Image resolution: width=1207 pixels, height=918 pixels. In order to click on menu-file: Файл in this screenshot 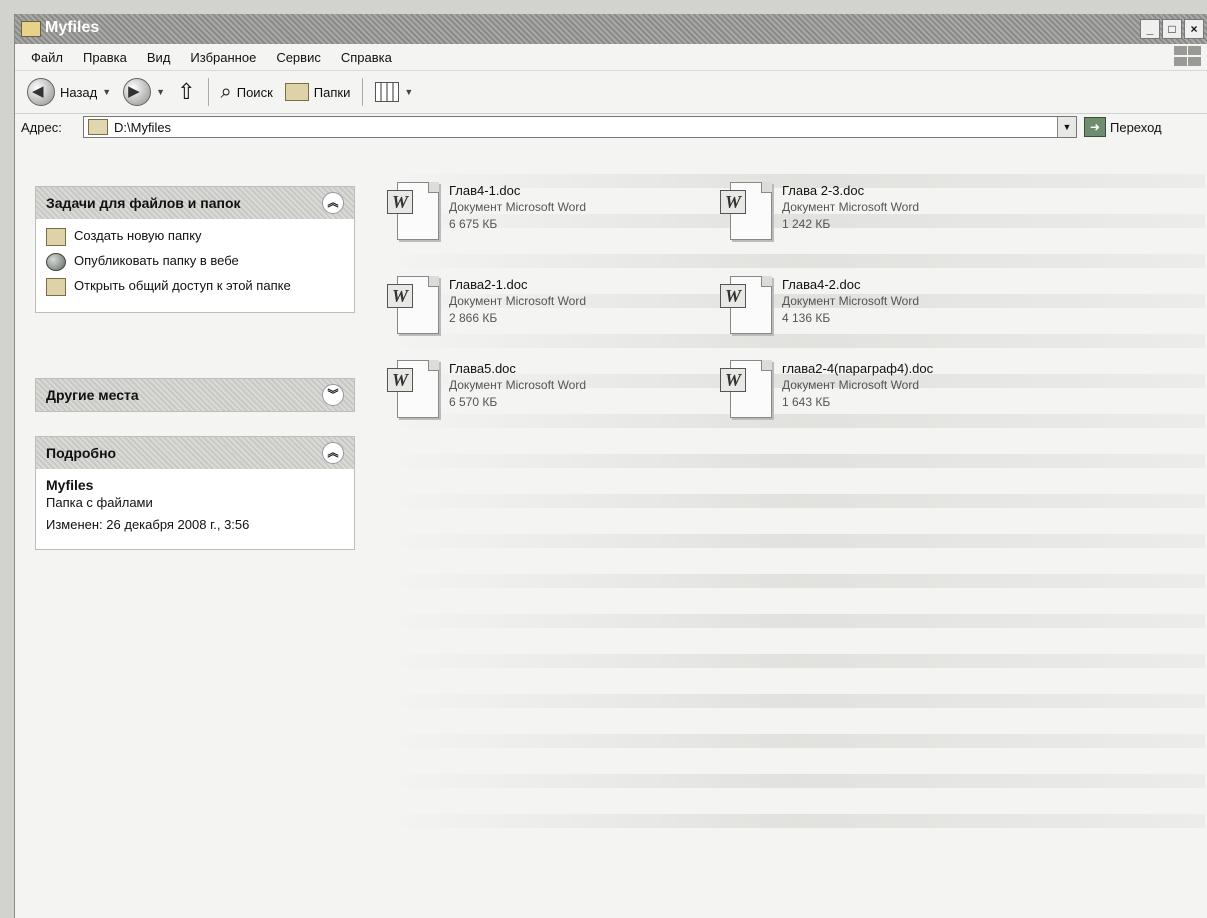, I will do `click(47, 57)`.